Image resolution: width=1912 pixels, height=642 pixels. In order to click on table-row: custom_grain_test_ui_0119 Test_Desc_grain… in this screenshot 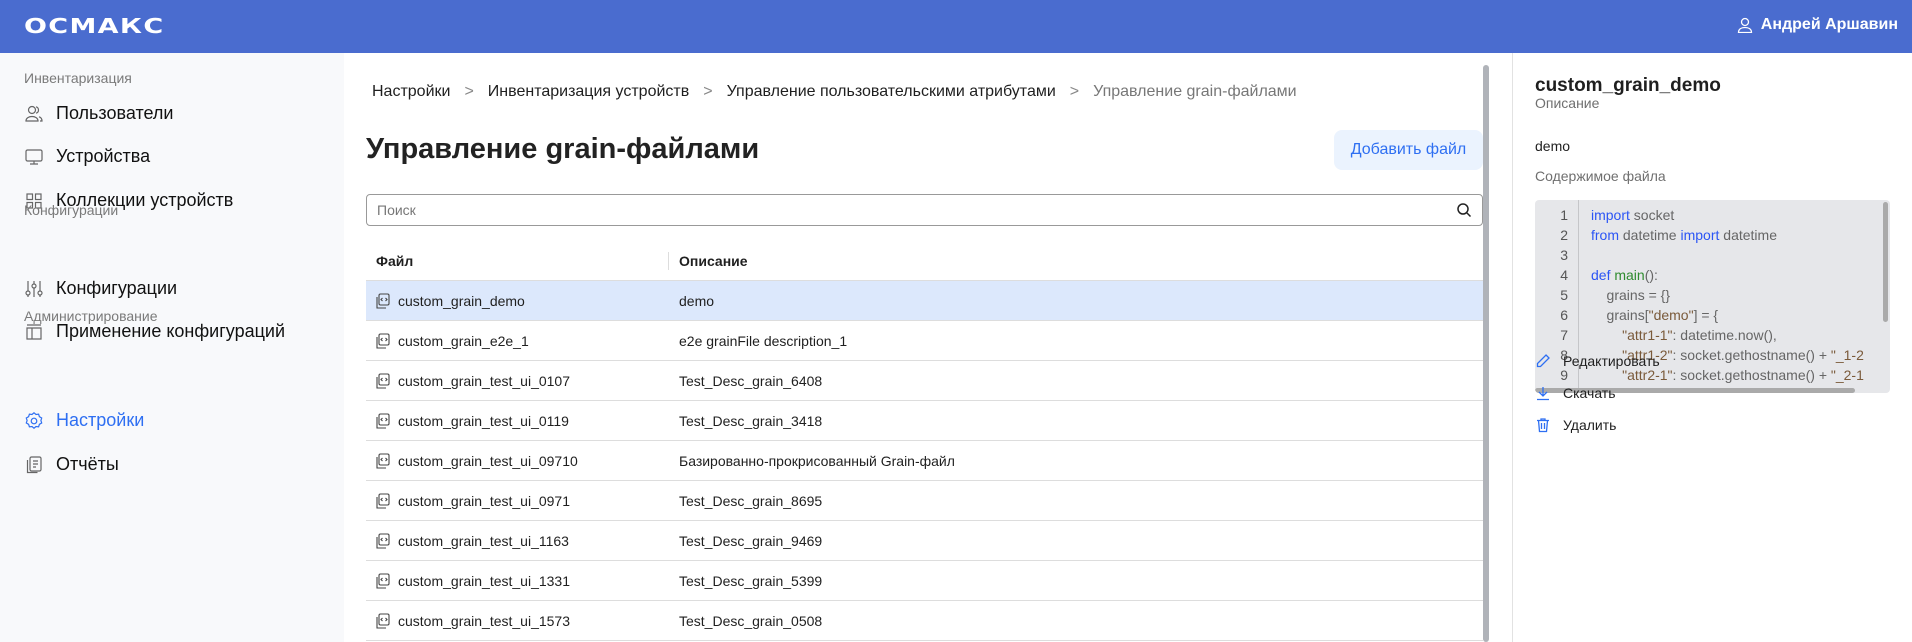, I will do `click(924, 421)`.